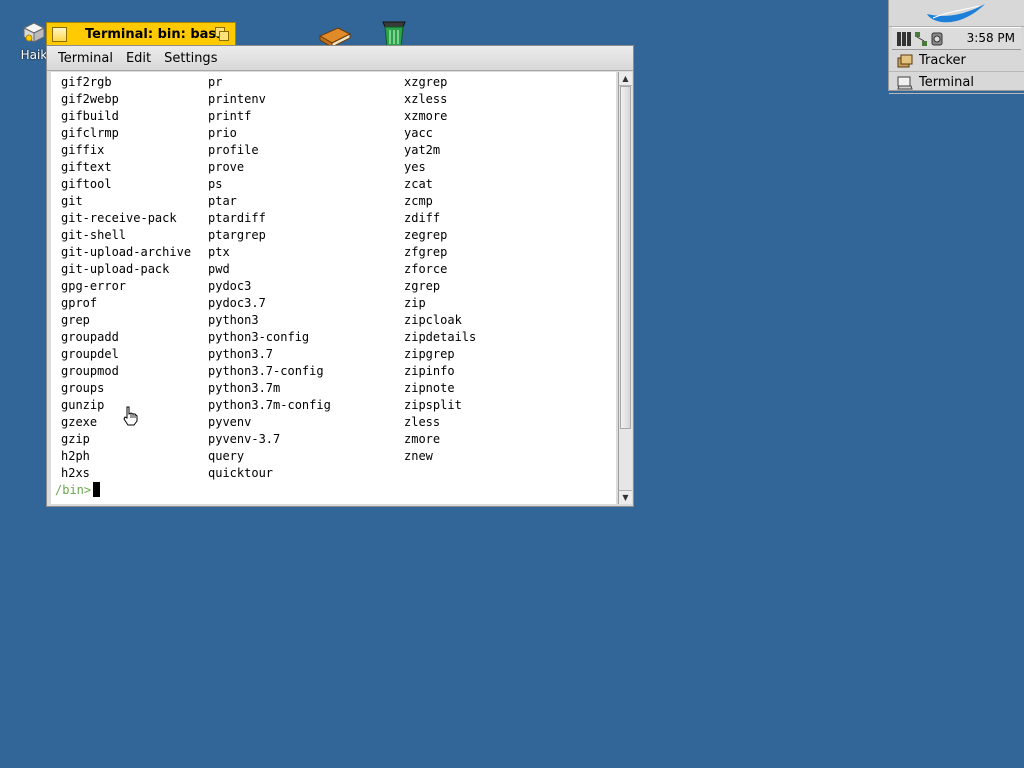 The width and height of the screenshot is (1024, 768). I want to click on menu-settings: Settings, so click(190, 58).